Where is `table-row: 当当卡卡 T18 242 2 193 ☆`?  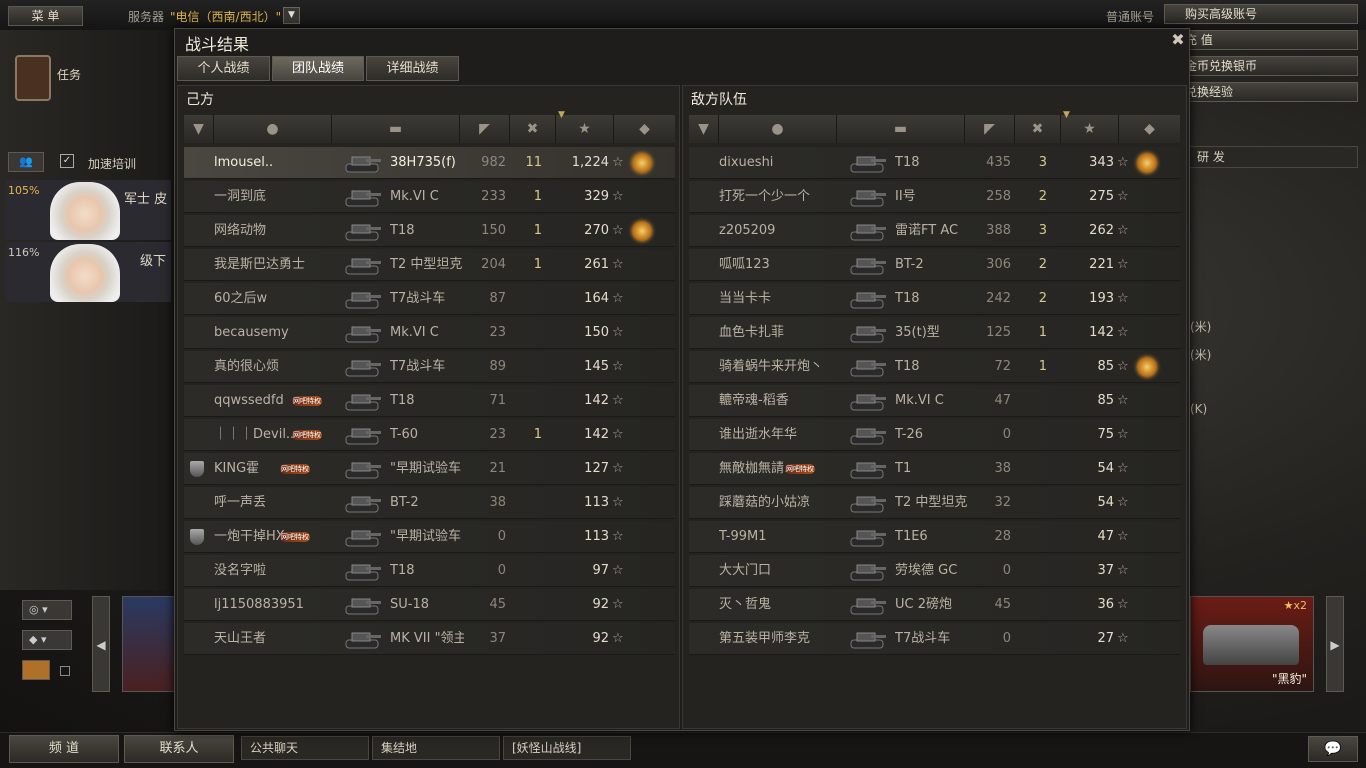 table-row: 当当卡卡 T18 242 2 193 ☆ is located at coordinates (934, 299).